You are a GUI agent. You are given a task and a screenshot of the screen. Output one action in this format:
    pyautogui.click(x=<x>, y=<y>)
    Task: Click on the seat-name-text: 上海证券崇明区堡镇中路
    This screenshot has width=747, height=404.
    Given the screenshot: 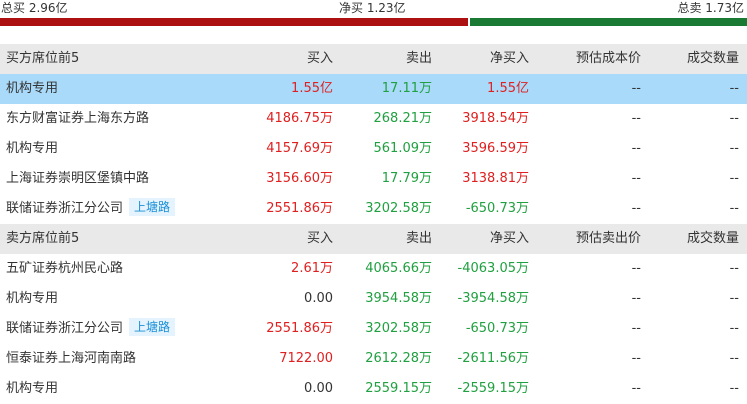 What is the action you would take?
    pyautogui.click(x=78, y=178)
    